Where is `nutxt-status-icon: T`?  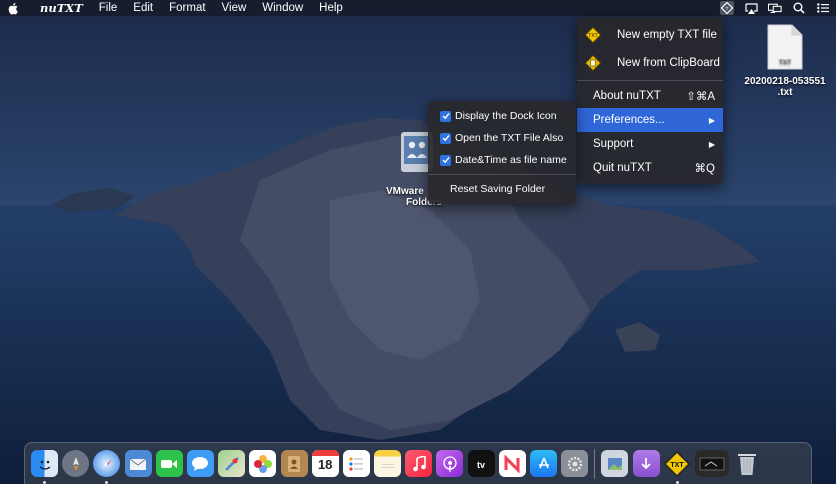
nutxt-status-icon: T is located at coordinates (727, 8).